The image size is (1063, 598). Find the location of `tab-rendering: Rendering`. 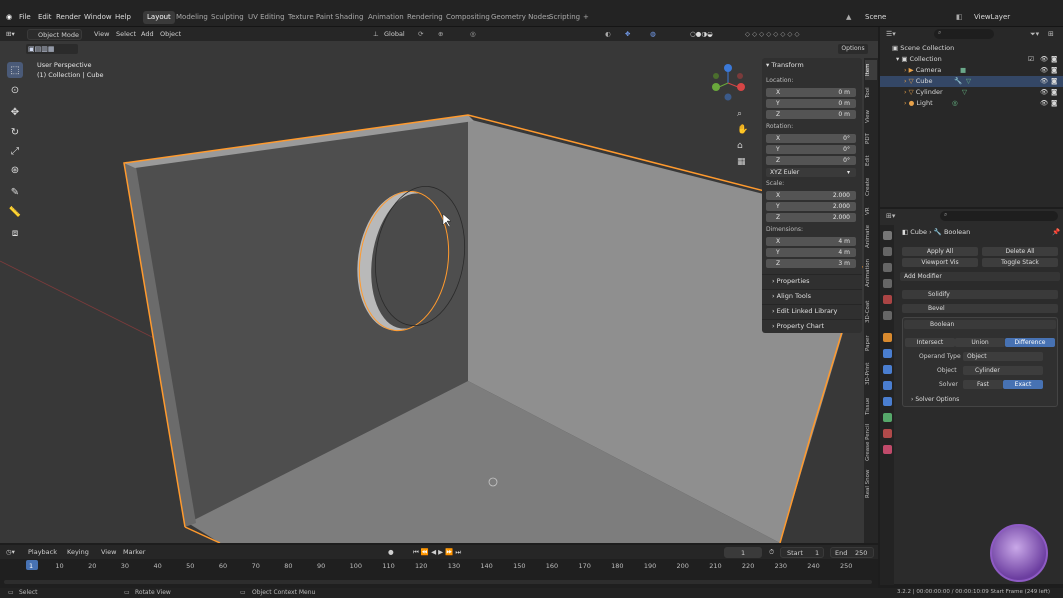

tab-rendering: Rendering is located at coordinates (425, 17).